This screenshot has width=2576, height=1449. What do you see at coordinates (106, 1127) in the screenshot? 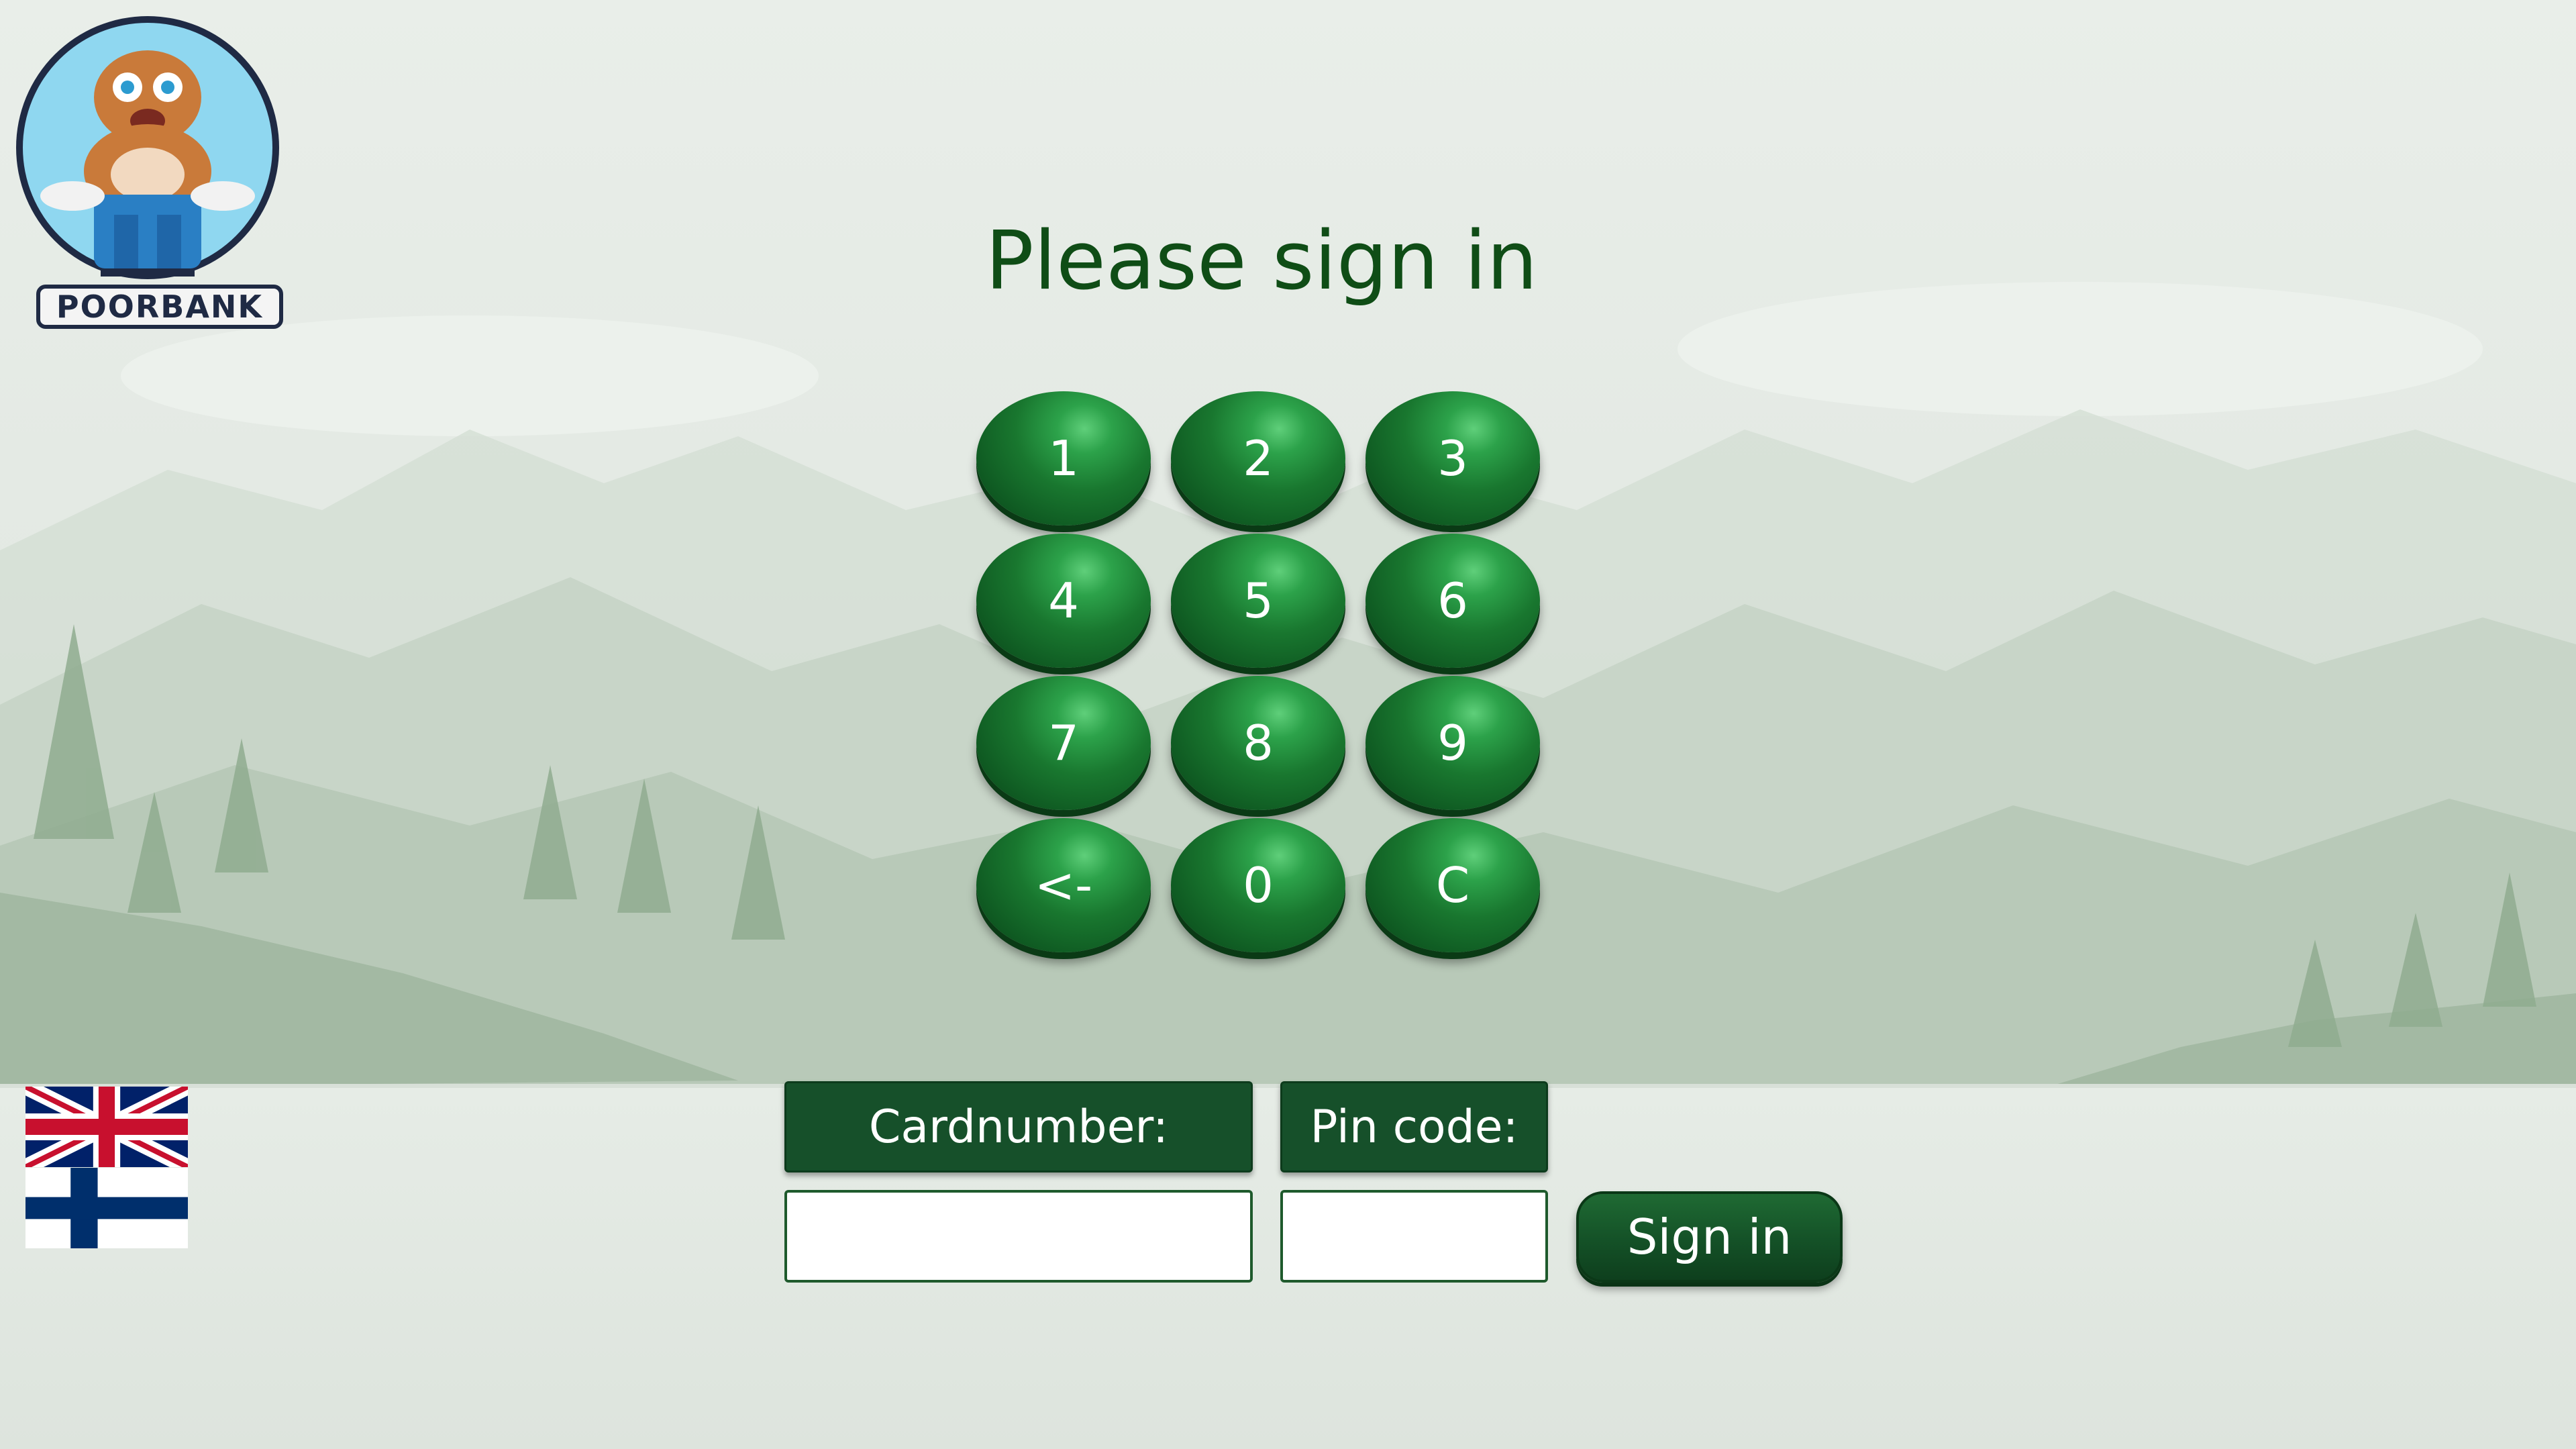
I see `uk-flag-icon` at bounding box center [106, 1127].